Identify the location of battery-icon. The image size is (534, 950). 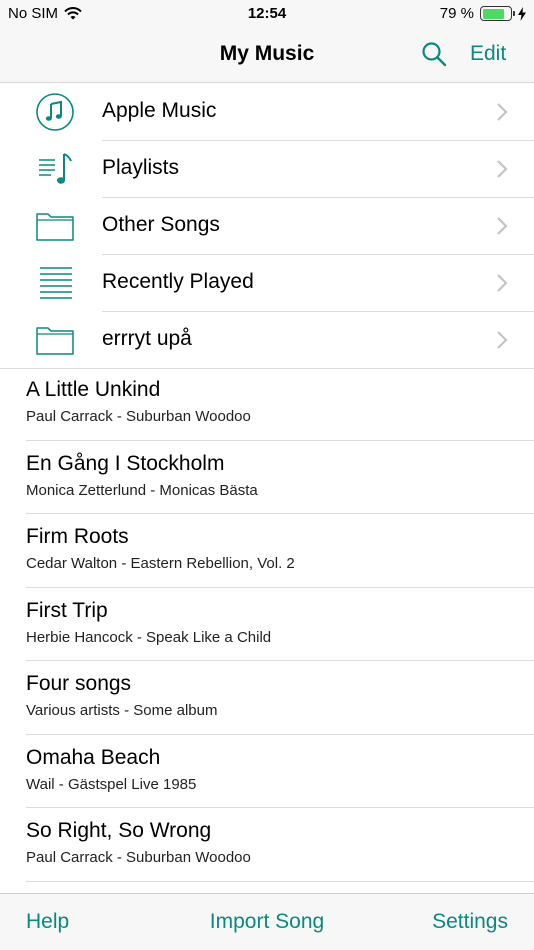
(497, 13).